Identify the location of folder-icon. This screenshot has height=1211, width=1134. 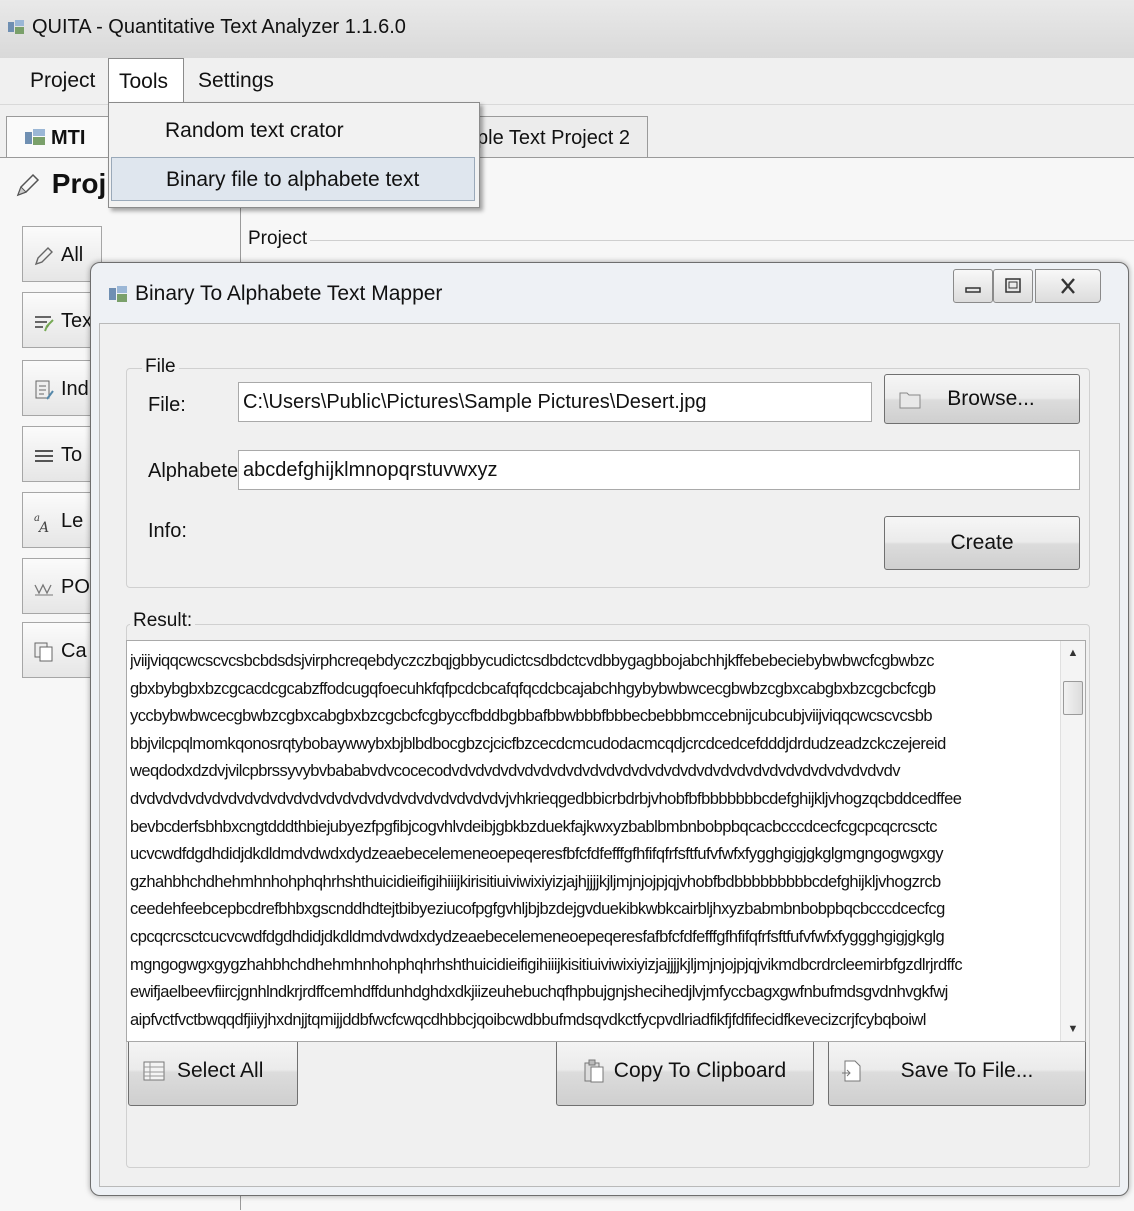
(910, 400).